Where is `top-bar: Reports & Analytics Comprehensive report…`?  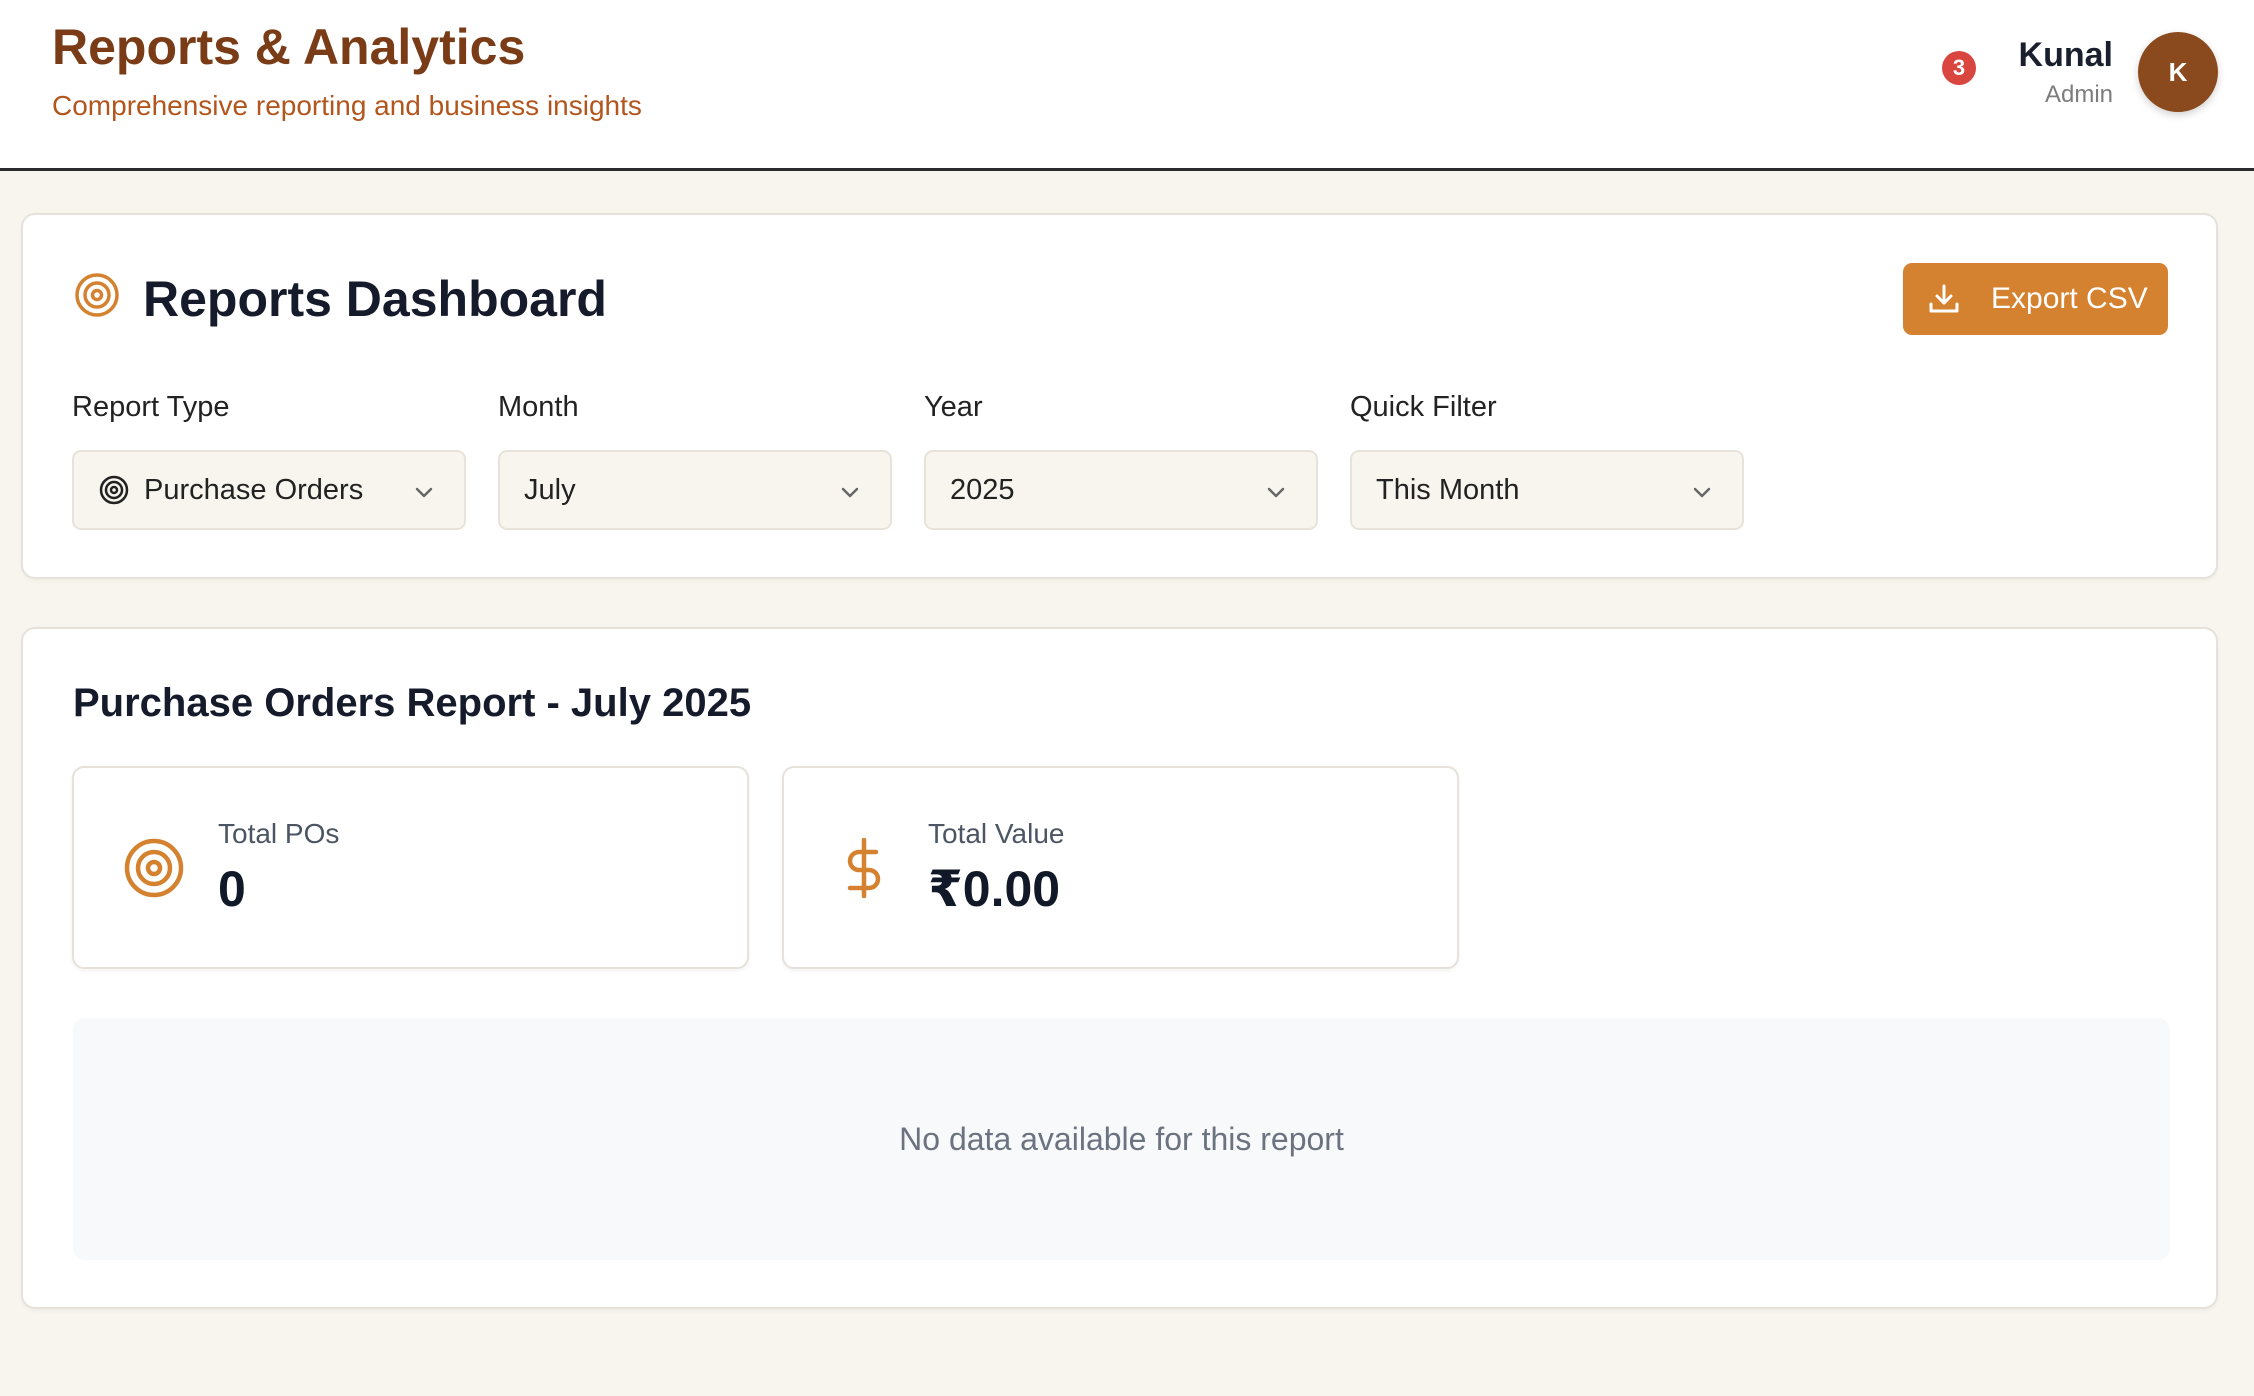 top-bar: Reports & Analytics Comprehensive report… is located at coordinates (1127, 85).